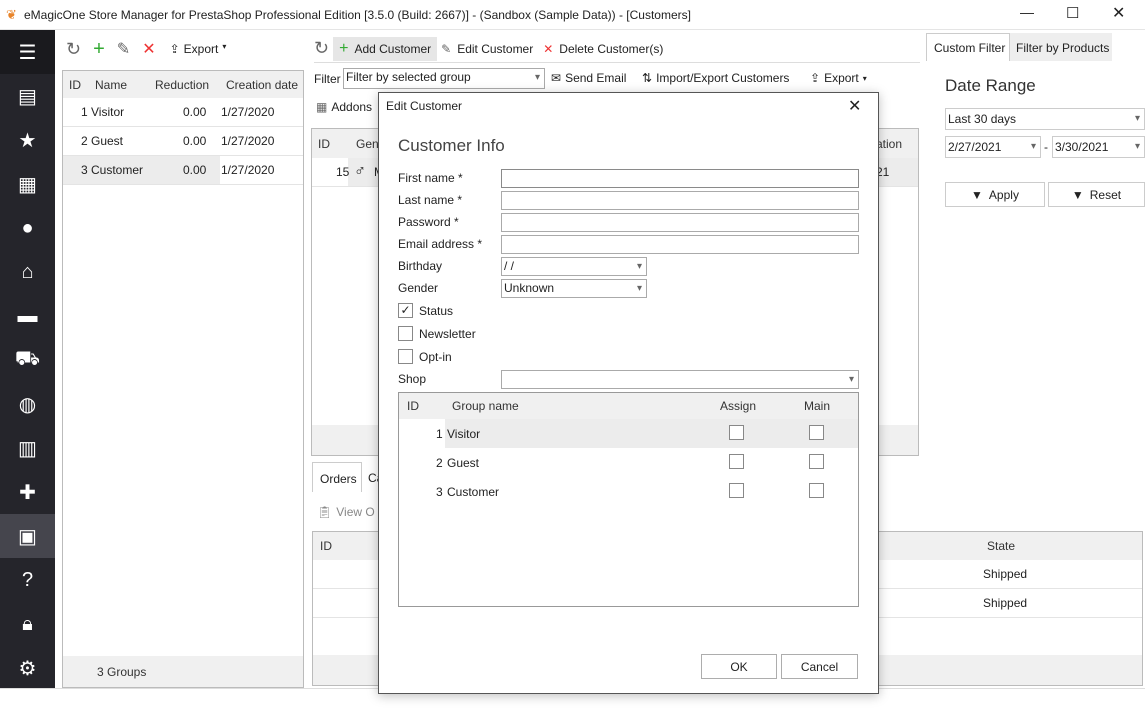 Image resolution: width=1145 pixels, height=711 pixels. Describe the element at coordinates (27, 580) in the screenshot. I see `help-icon: ?` at that location.